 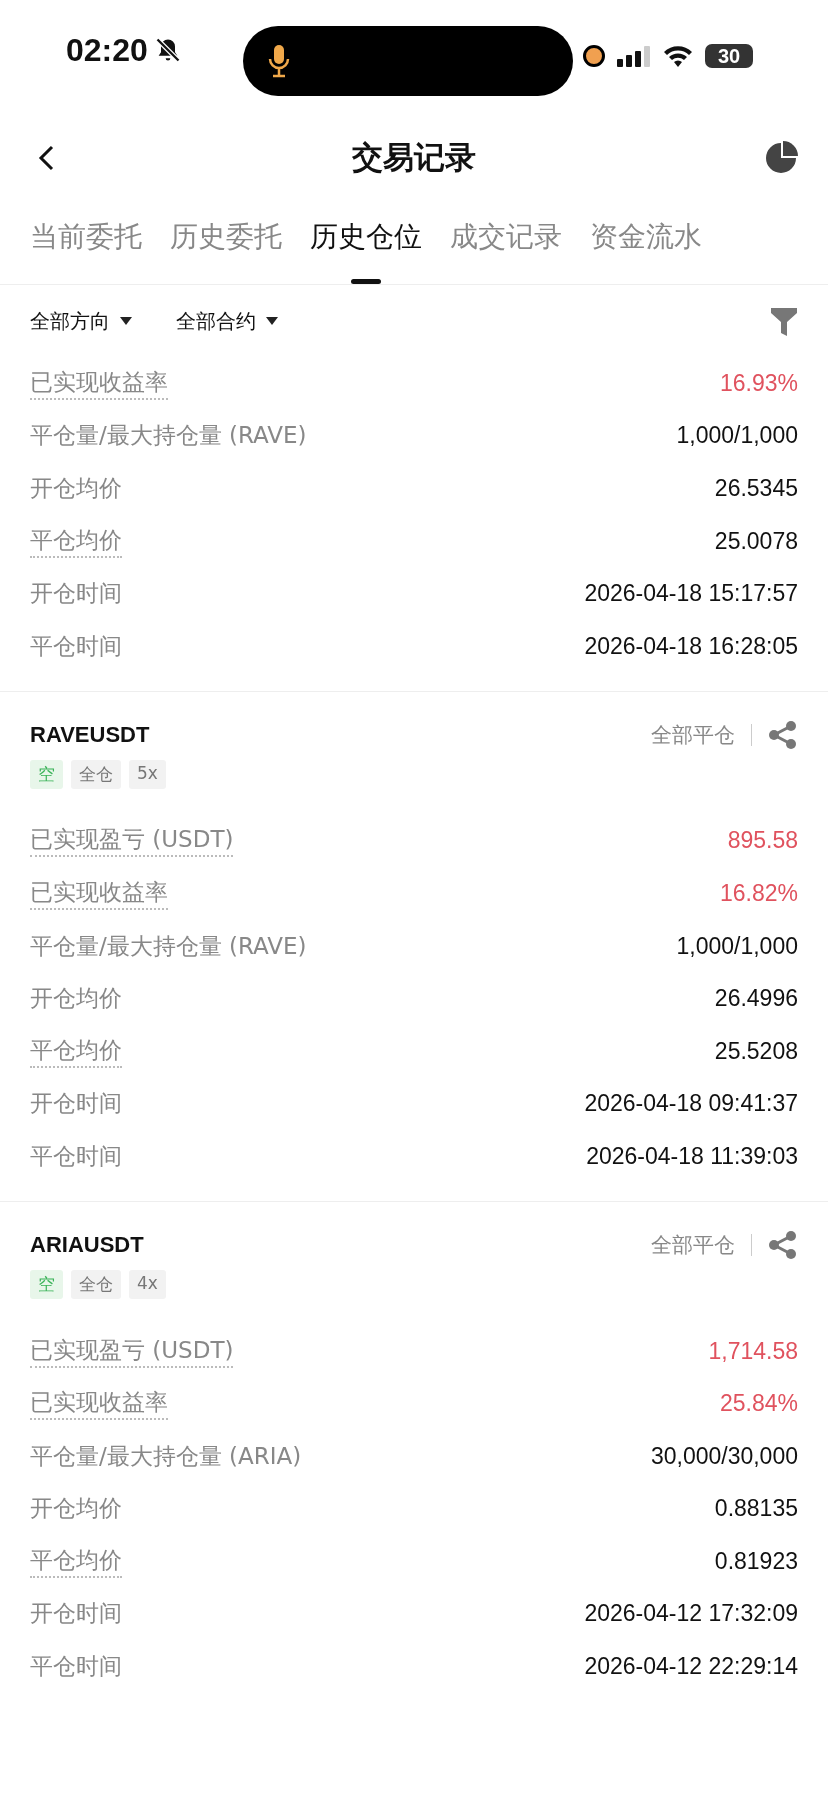 I want to click on field-value: 0.88135, so click(x=756, y=1509).